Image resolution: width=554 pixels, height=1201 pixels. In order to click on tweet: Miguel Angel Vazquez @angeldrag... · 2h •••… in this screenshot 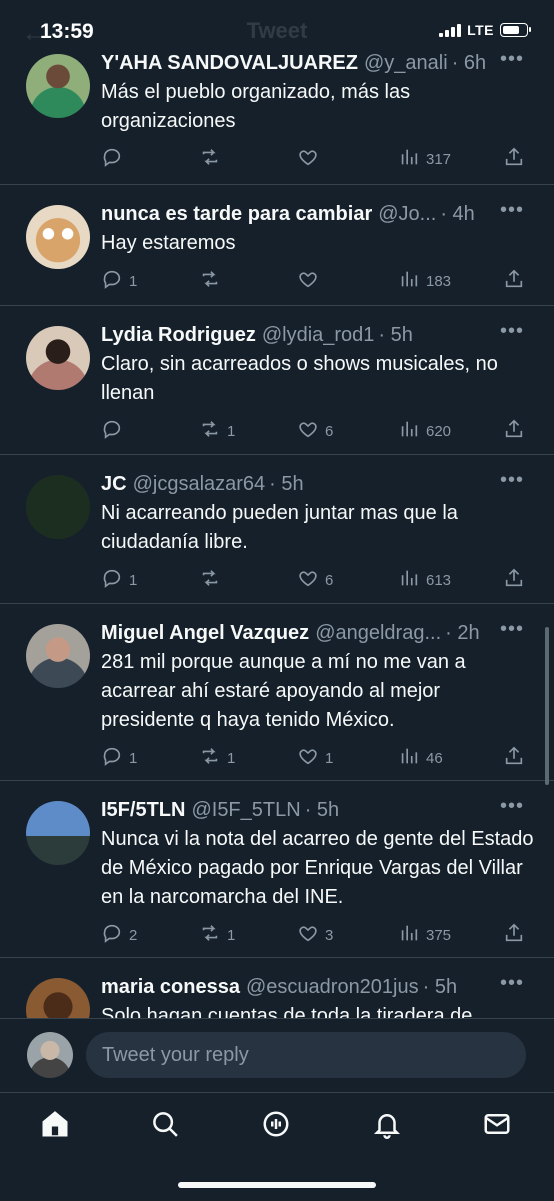, I will do `click(277, 692)`.